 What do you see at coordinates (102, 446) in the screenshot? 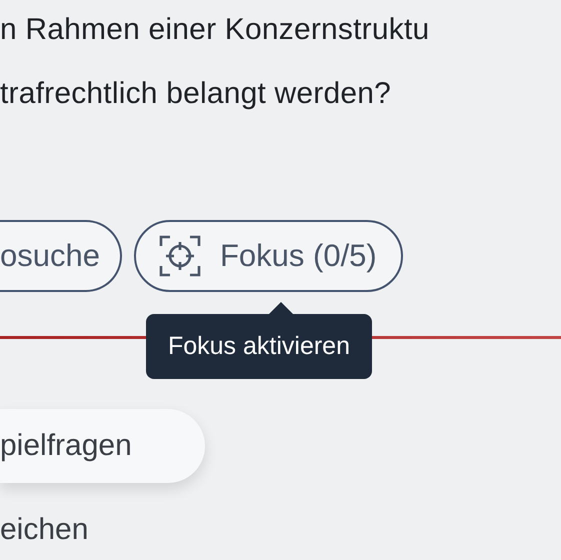
I see `sample-questions-button: pielfragen` at bounding box center [102, 446].